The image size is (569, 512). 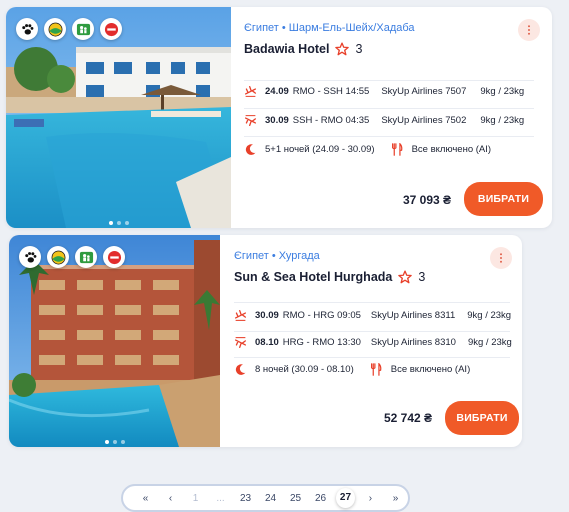 What do you see at coordinates (395, 498) in the screenshot?
I see `last-page-button: »` at bounding box center [395, 498].